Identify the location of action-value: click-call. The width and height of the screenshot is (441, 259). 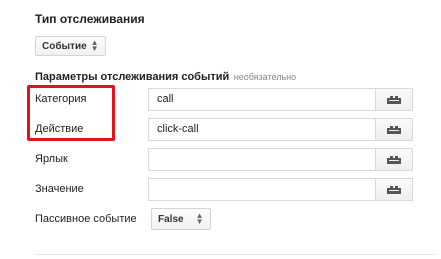
(178, 129).